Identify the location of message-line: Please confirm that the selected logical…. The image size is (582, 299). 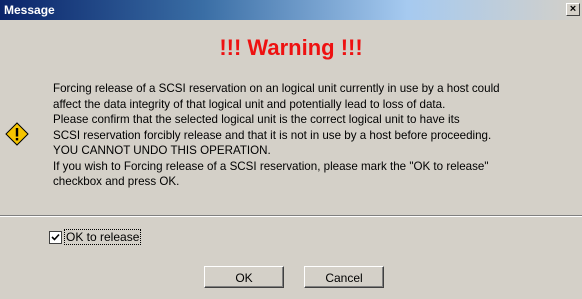
(256, 119).